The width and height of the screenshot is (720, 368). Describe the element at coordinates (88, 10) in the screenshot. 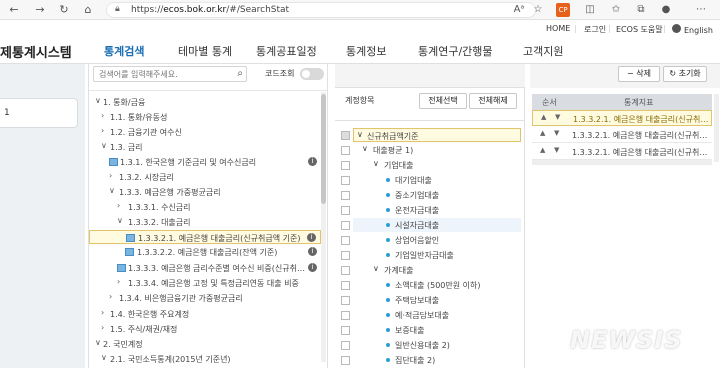

I see `home-icon: ⌂` at that location.